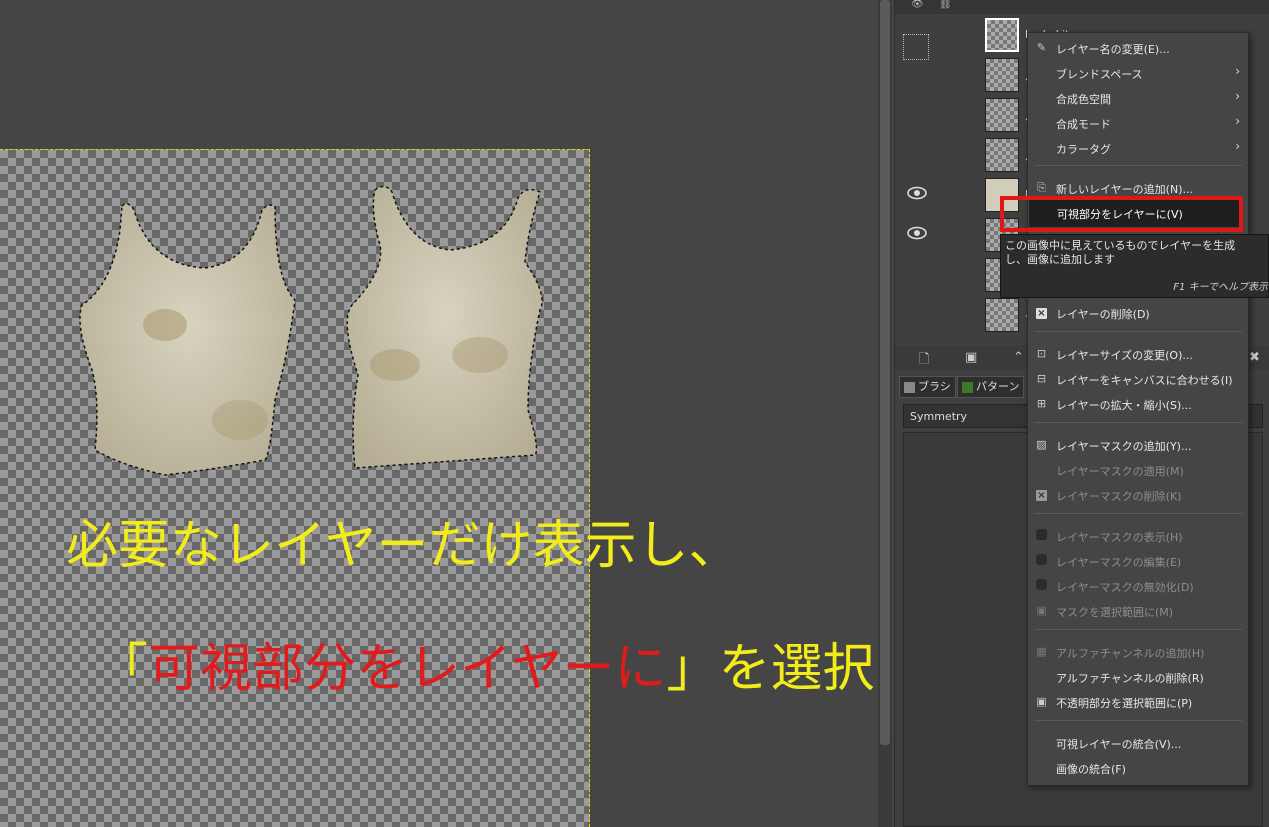 The width and height of the screenshot is (1269, 827). Describe the element at coordinates (1138, 123) in the screenshot. I see `menu-item-composite-mode: 合成モード ›` at that location.